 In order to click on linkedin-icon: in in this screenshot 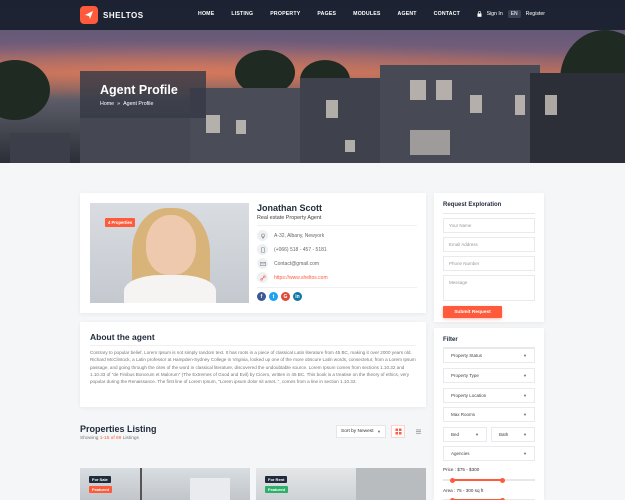, I will do `click(297, 296)`.